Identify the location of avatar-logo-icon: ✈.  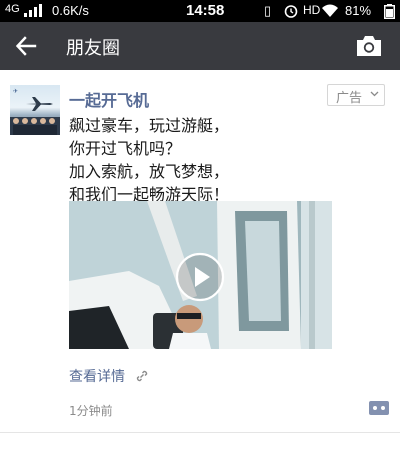
(16, 92).